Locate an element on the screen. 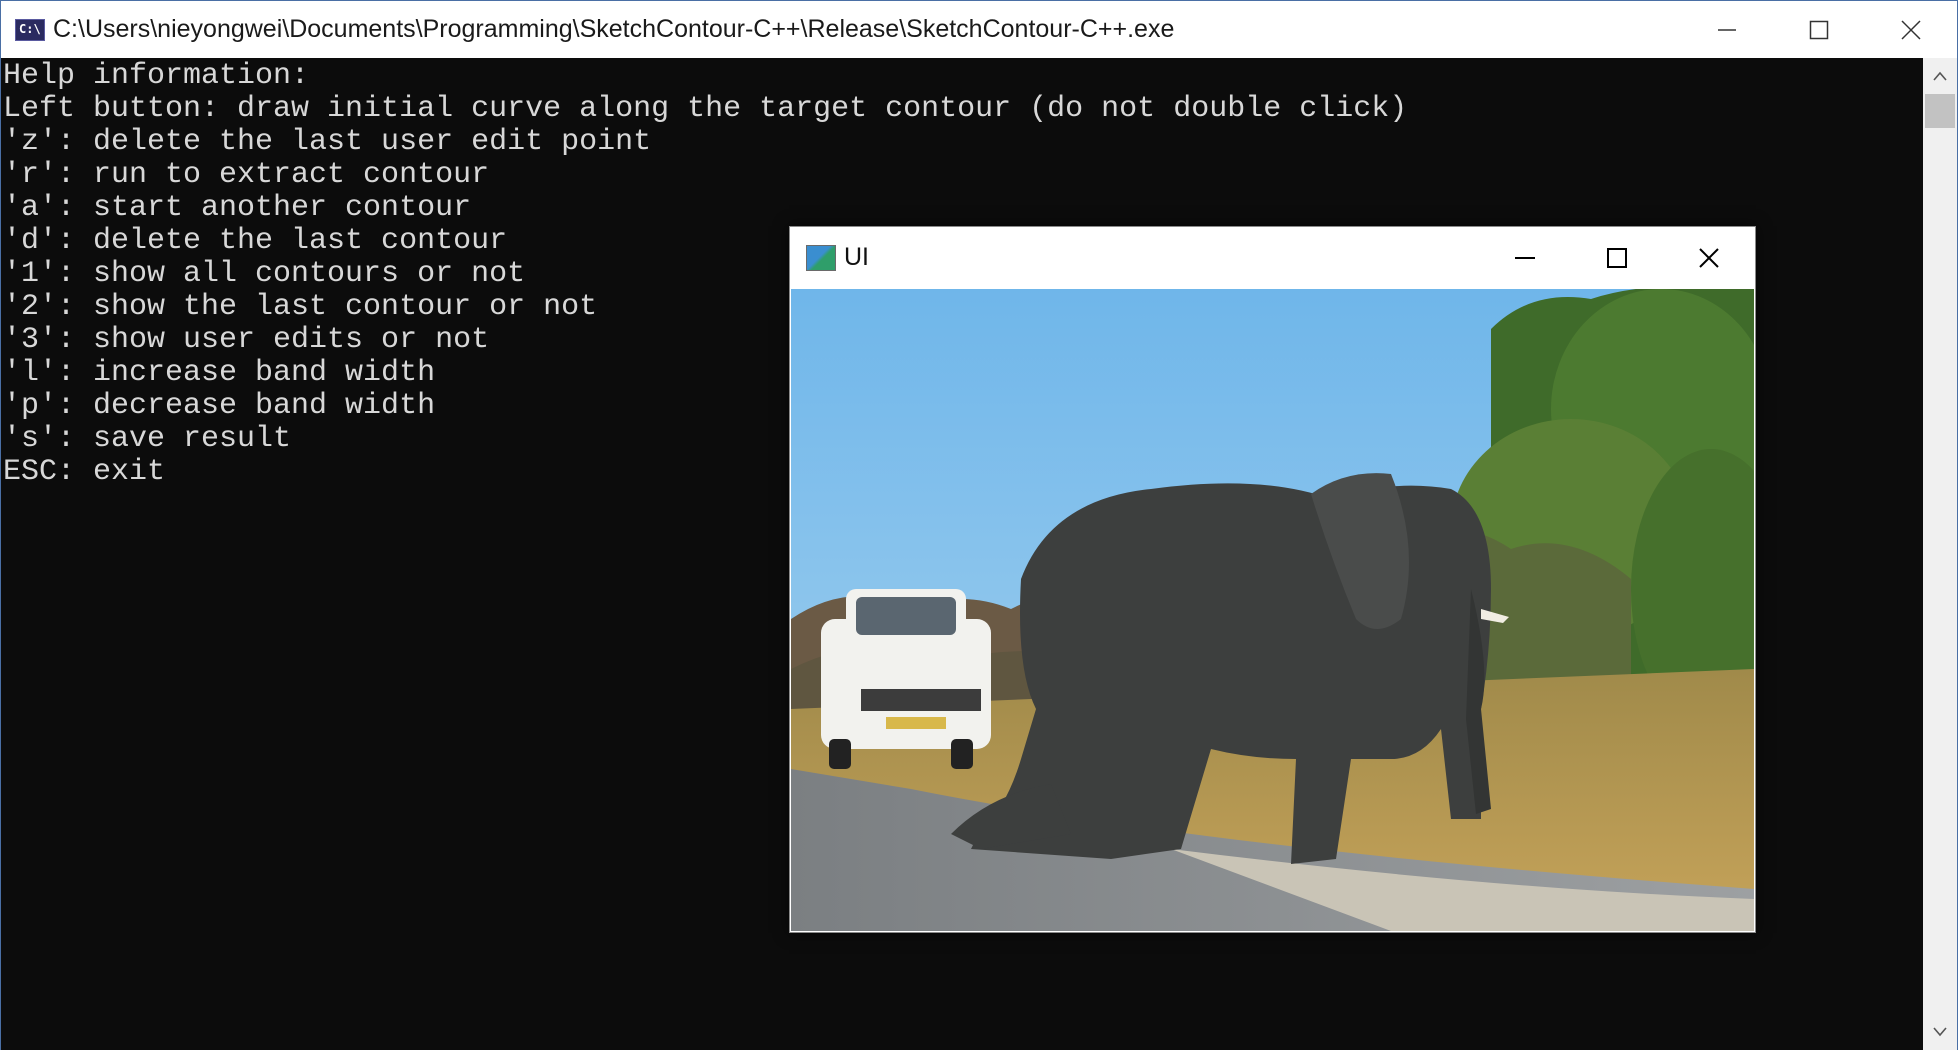 The width and height of the screenshot is (1958, 1050). scroll-up-button is located at coordinates (1940, 76).